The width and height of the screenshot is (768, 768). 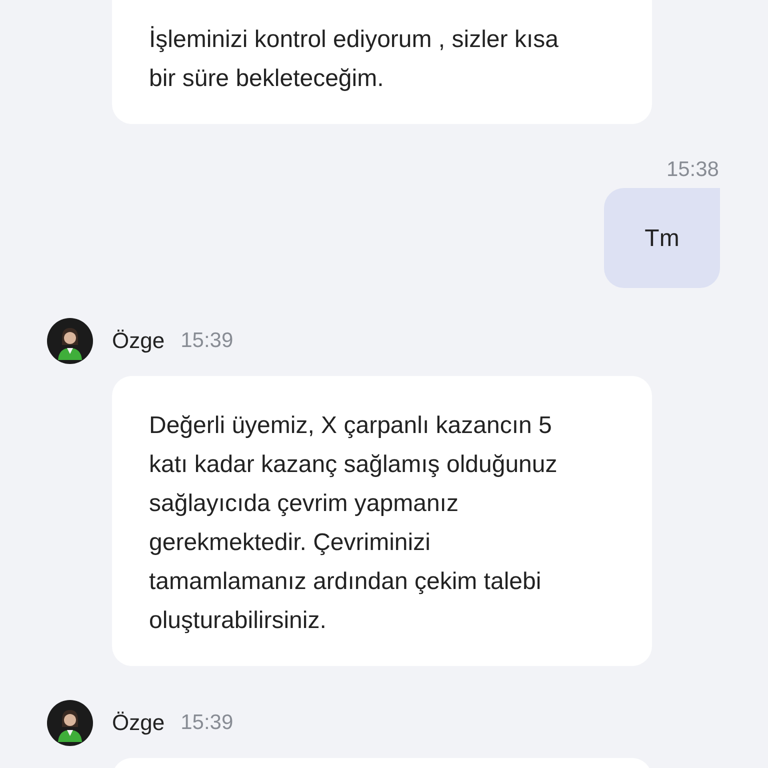 What do you see at coordinates (692, 170) in the screenshot?
I see `message-time: 15:38` at bounding box center [692, 170].